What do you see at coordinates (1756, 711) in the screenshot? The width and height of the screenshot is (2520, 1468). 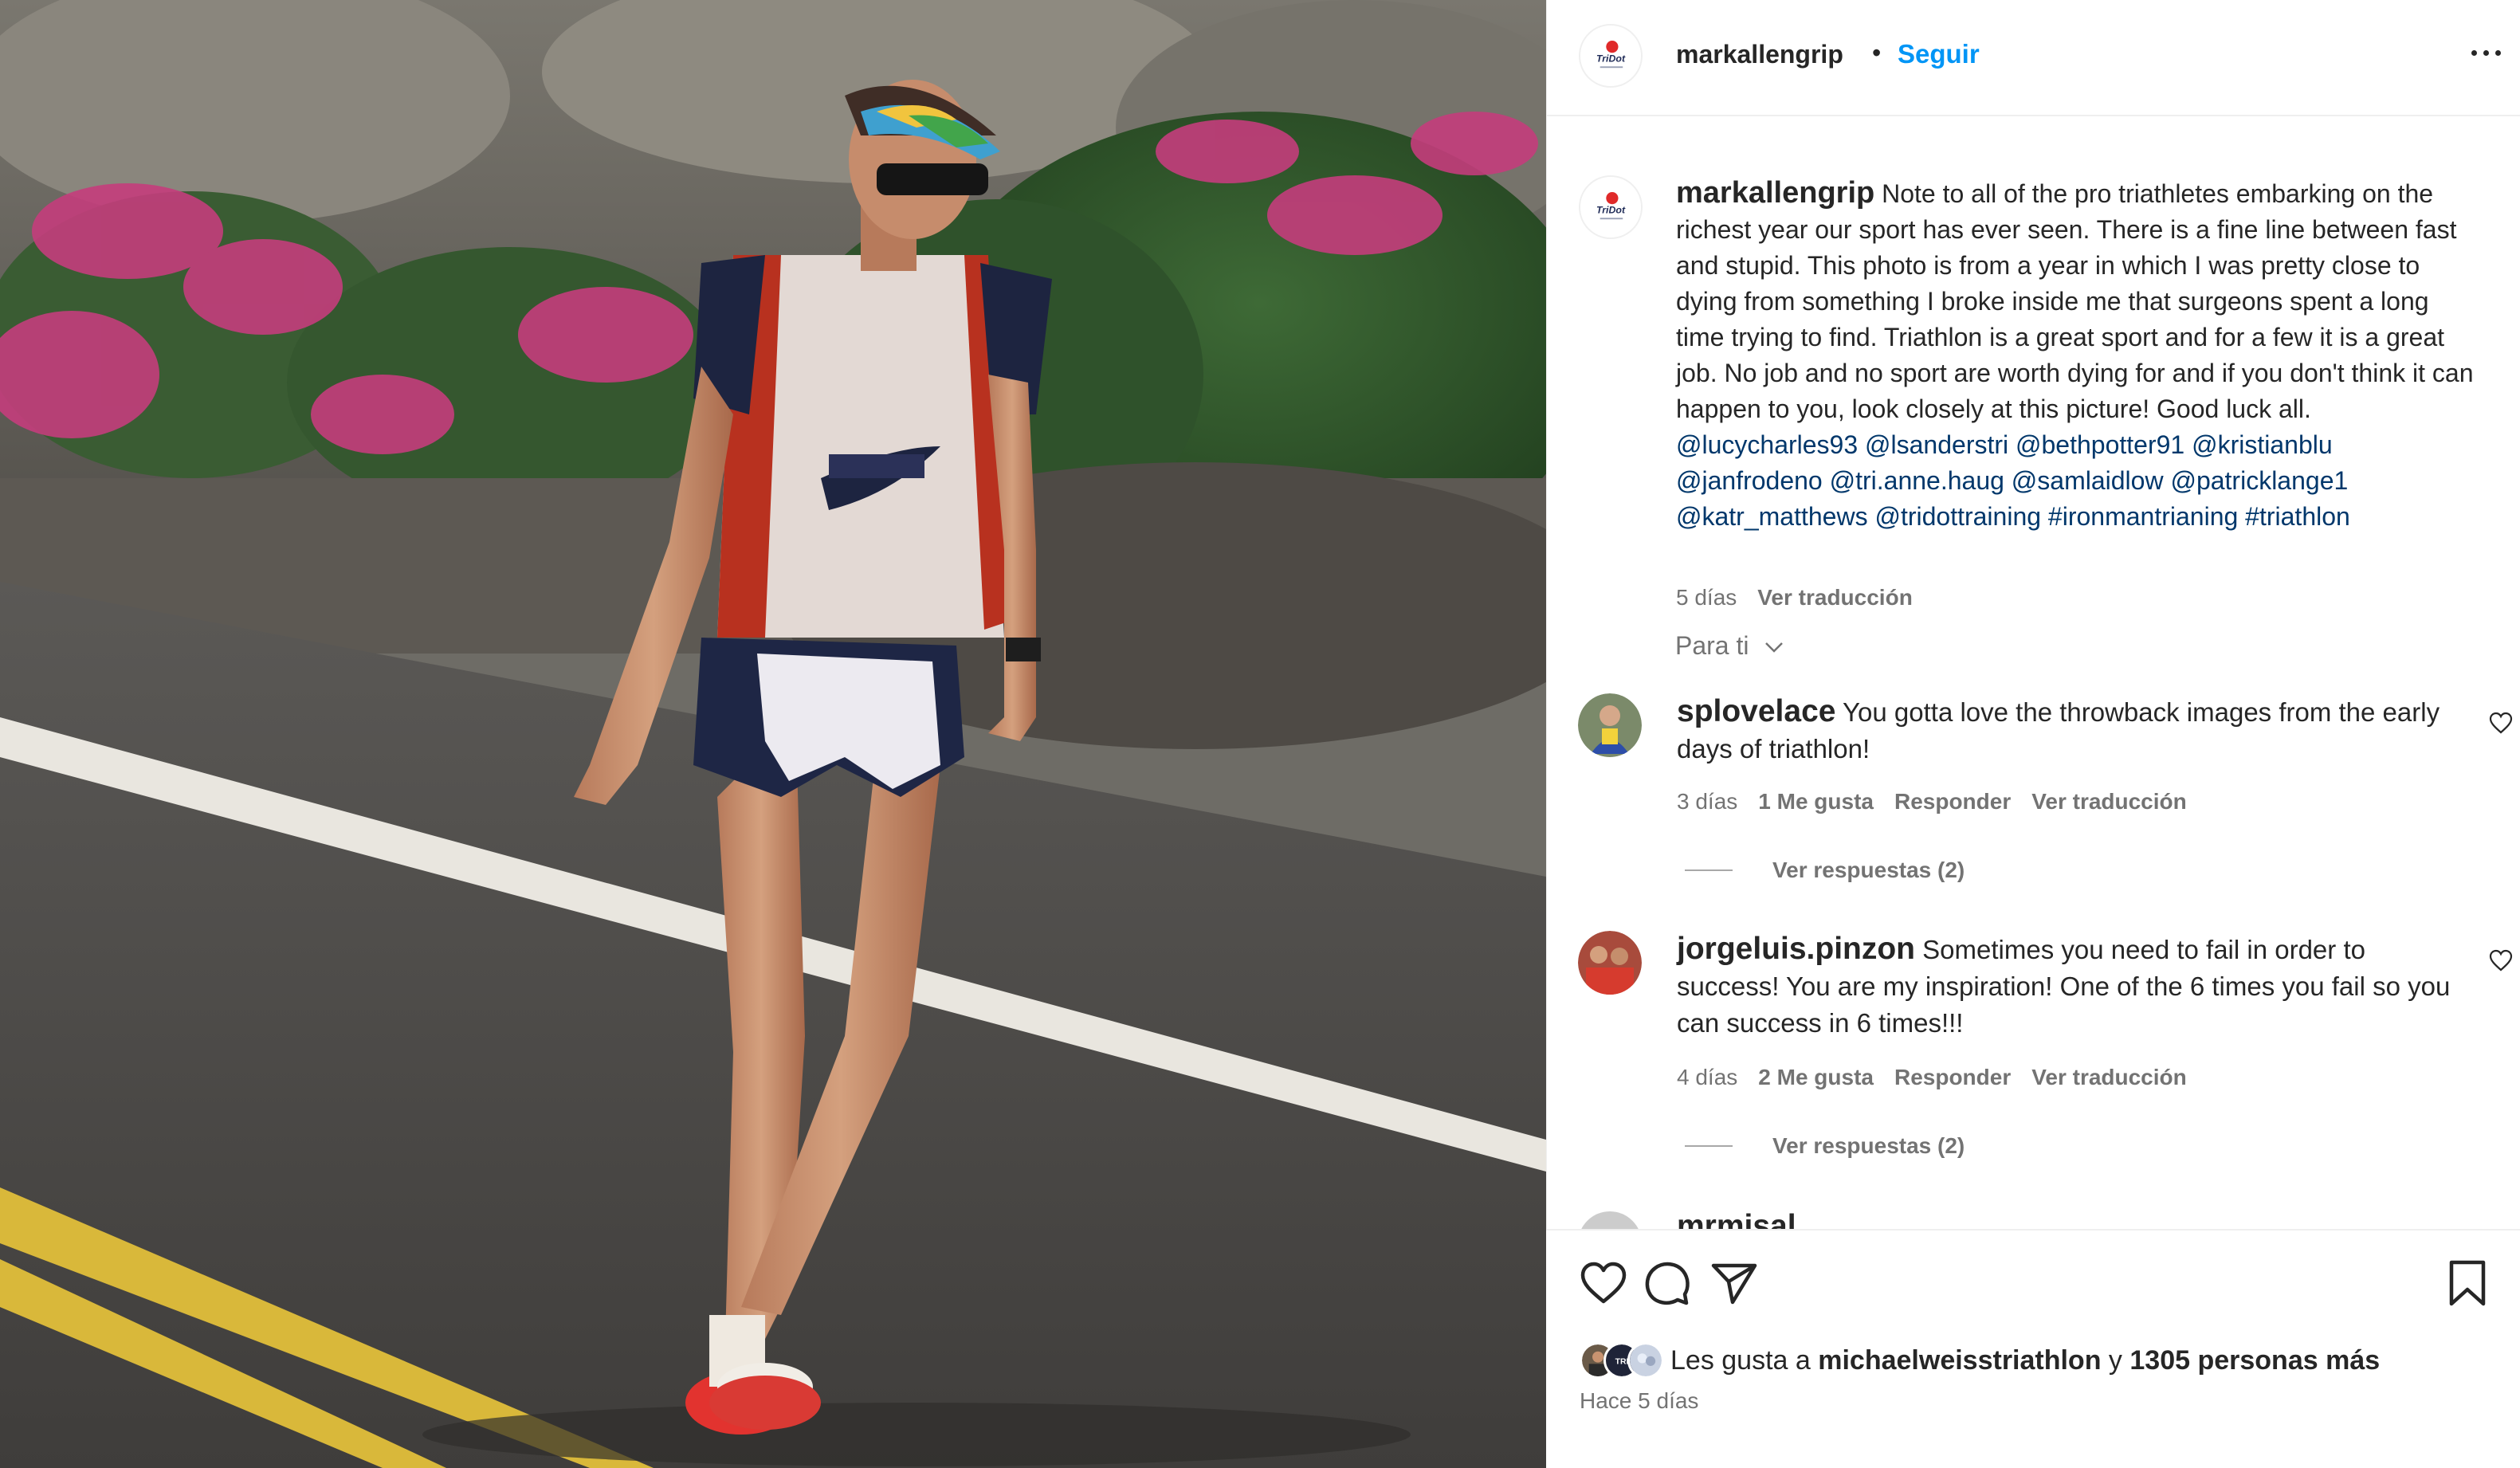 I see `comment-username: splovelace` at bounding box center [1756, 711].